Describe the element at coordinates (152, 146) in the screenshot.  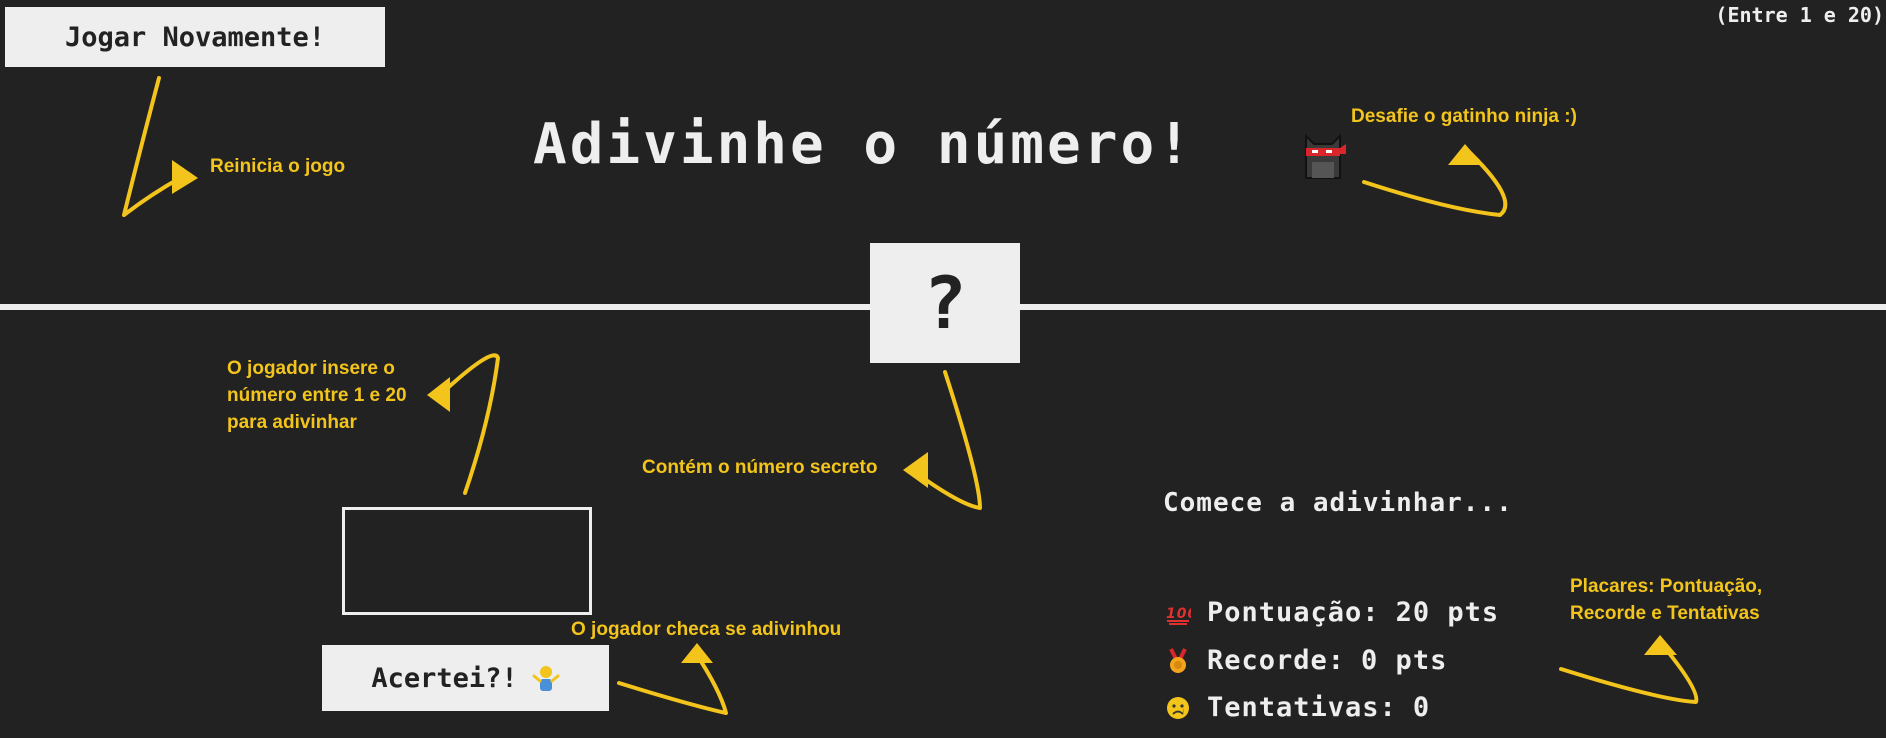
I see `arrow-restart` at that location.